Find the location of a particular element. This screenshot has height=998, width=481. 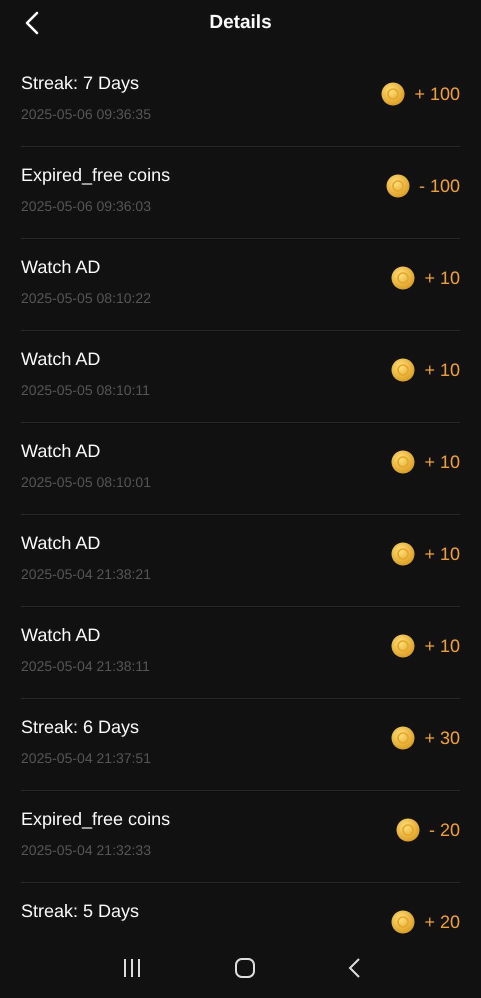

back-icon is located at coordinates (354, 968).